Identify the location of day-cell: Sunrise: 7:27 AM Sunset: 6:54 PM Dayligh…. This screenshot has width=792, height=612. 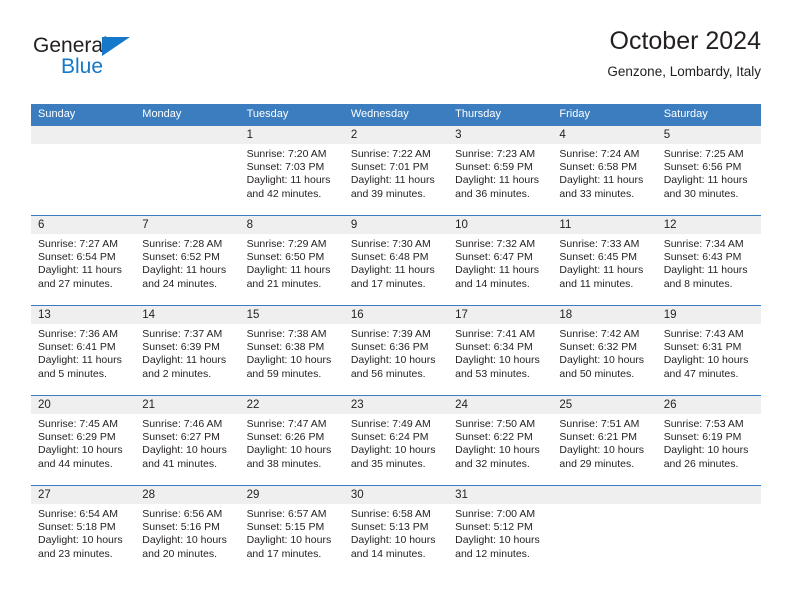
(83, 269).